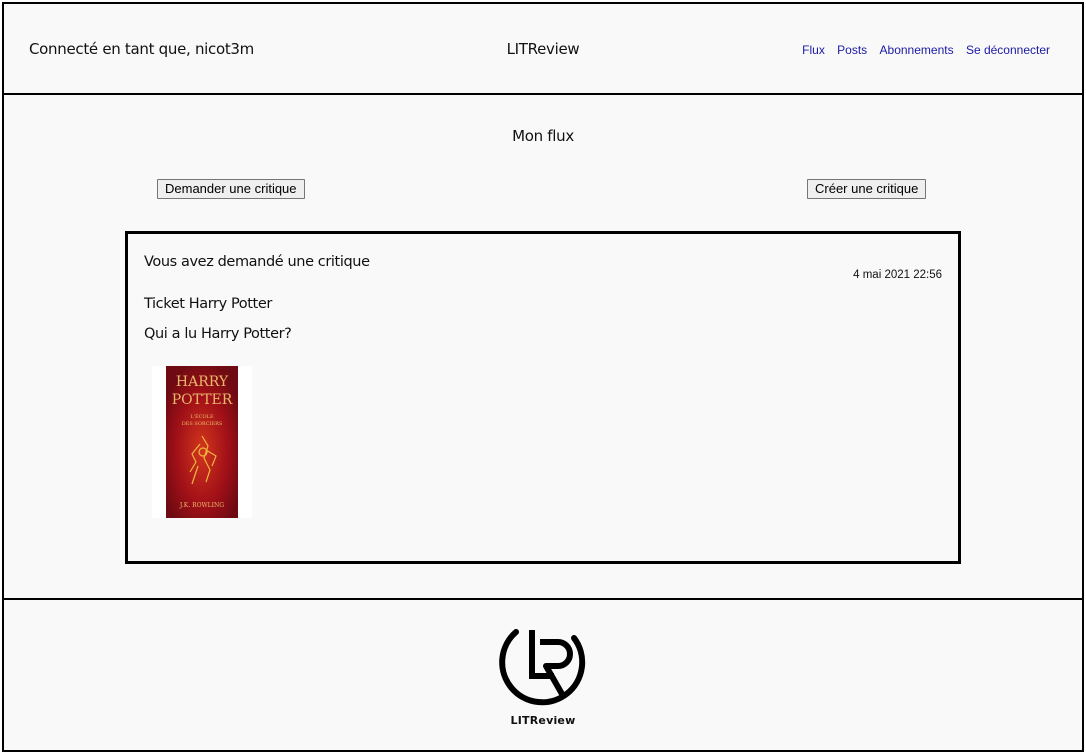 Image resolution: width=1086 pixels, height=754 pixels. Describe the element at coordinates (542, 667) in the screenshot. I see `litreview-logo-icon` at that location.